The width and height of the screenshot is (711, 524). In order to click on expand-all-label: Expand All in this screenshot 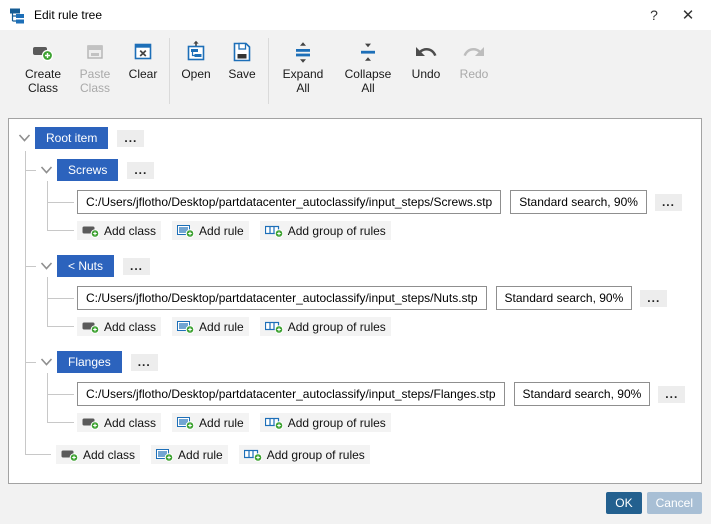, I will do `click(303, 81)`.